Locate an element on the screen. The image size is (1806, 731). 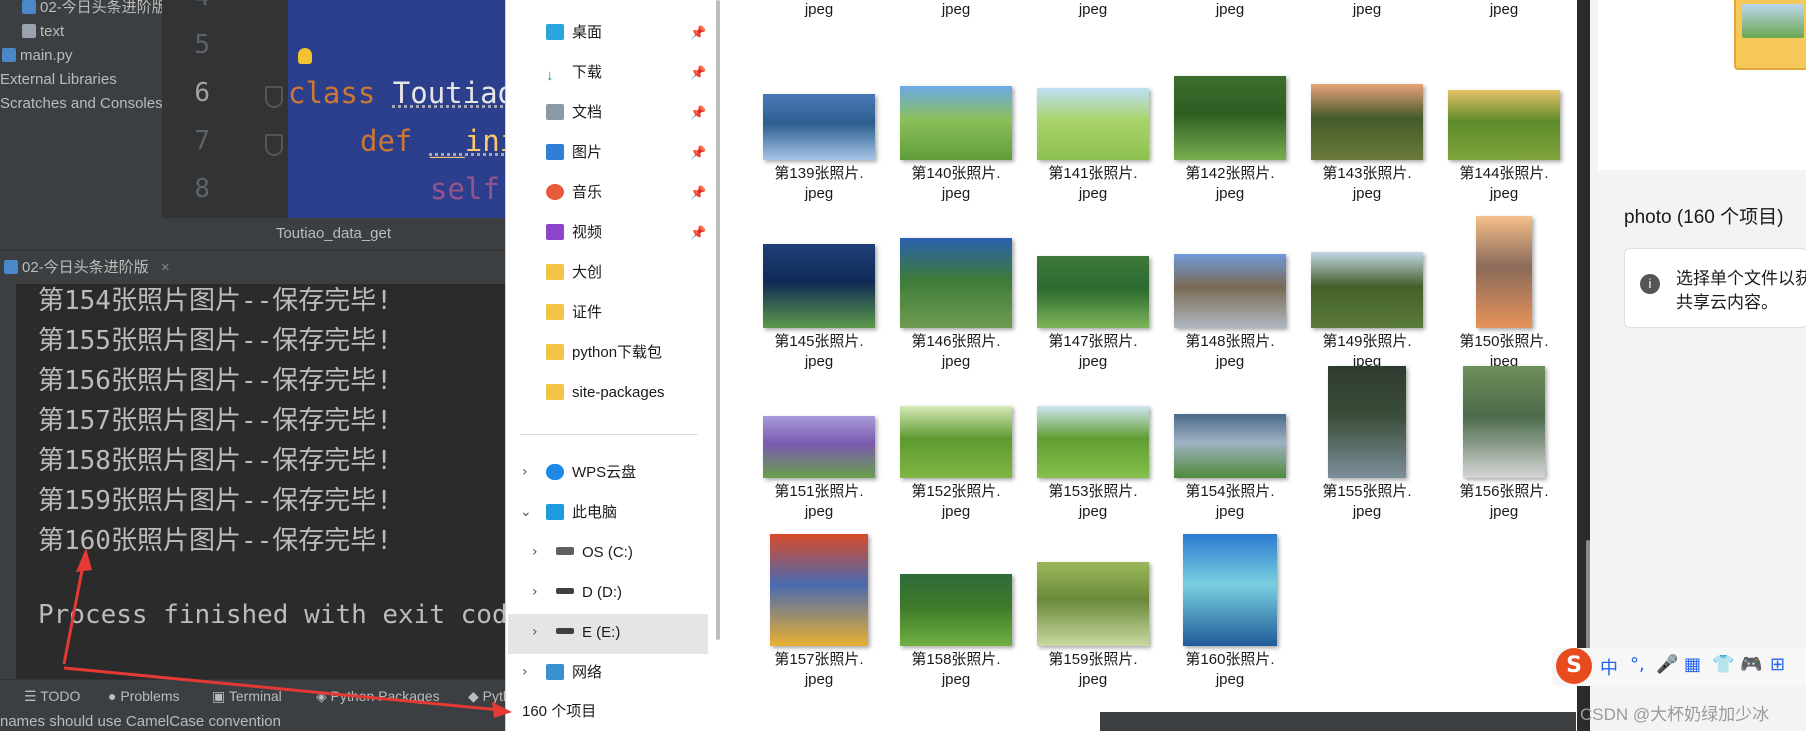
file-tile: 第142张照片. jpeg is located at coordinates (1230, 133).